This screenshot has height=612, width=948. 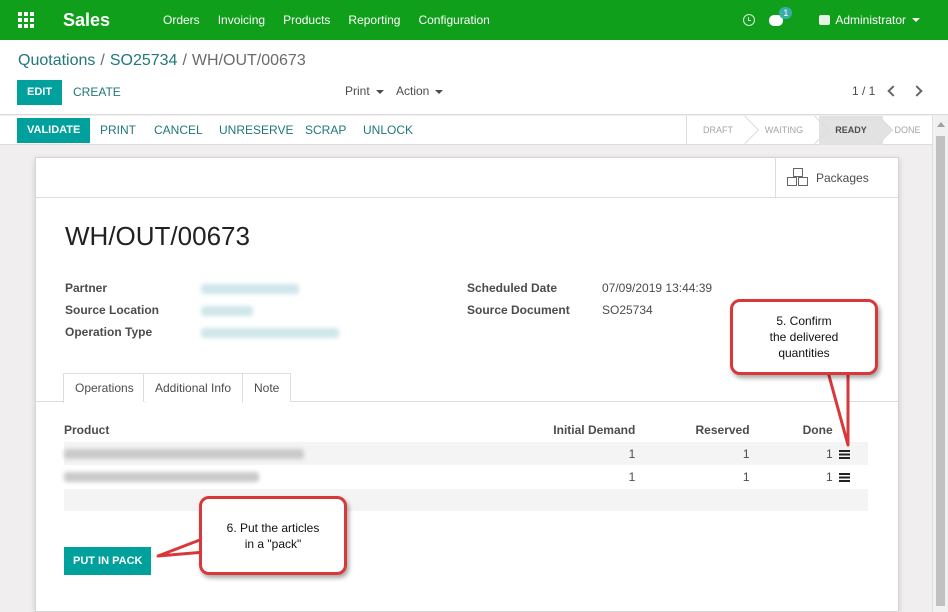 I want to click on menu-configuration: Configuration, so click(x=453, y=20).